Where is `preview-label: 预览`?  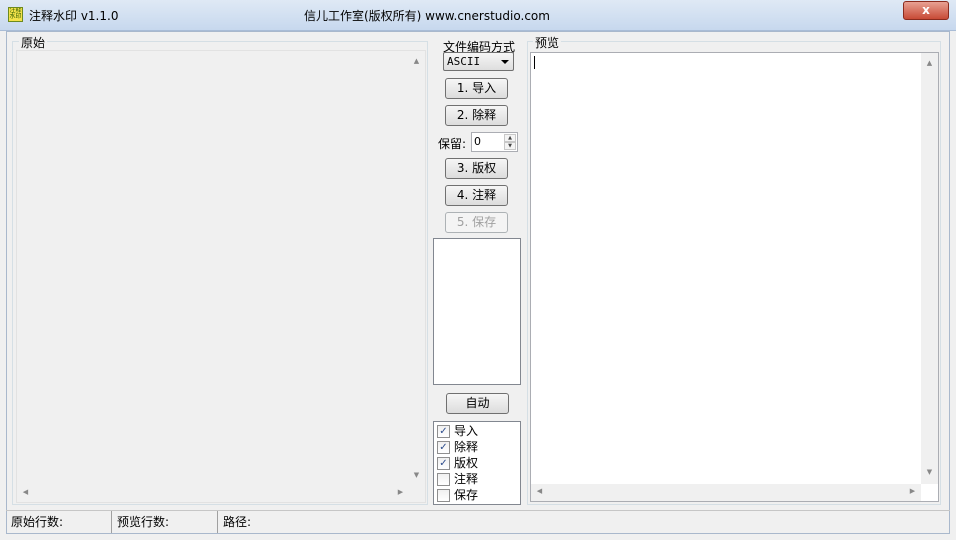 preview-label: 预览 is located at coordinates (547, 42).